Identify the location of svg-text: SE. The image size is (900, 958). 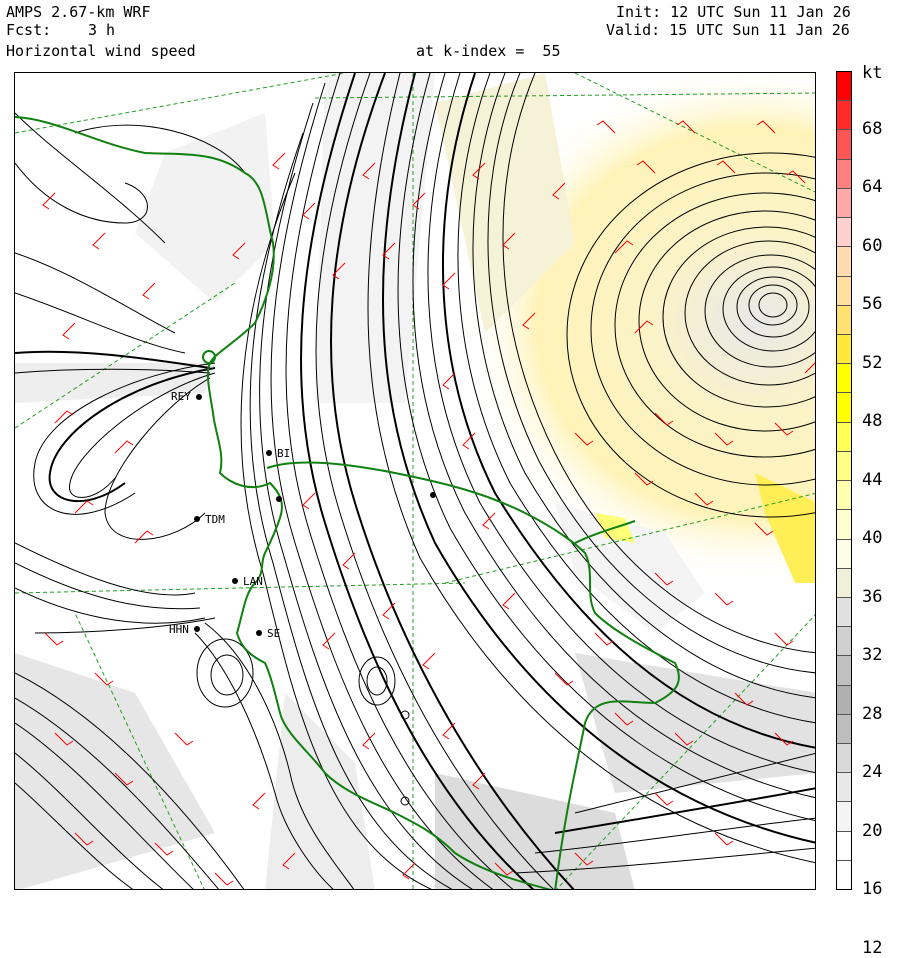
(273, 633).